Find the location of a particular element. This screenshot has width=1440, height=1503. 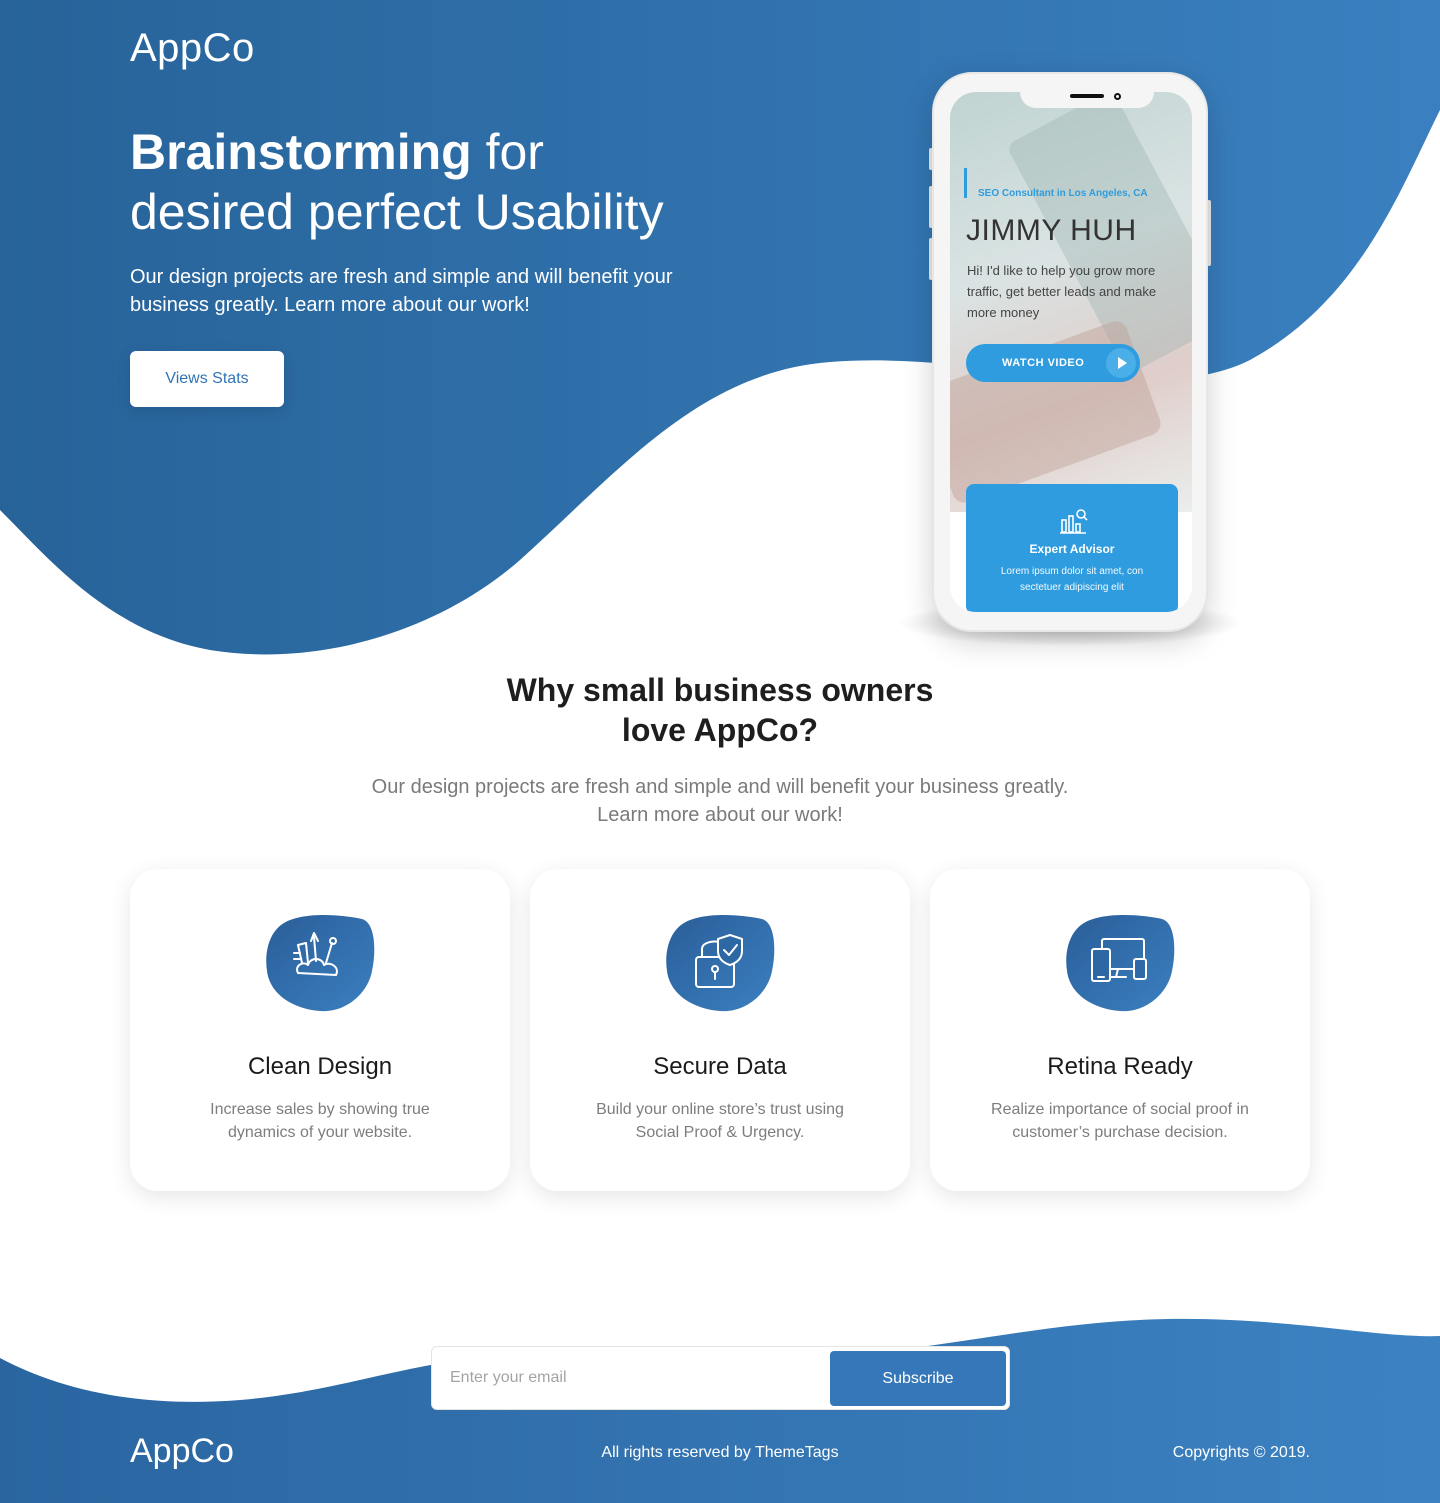

subscribe-form: Subscribe is located at coordinates (720, 1378).